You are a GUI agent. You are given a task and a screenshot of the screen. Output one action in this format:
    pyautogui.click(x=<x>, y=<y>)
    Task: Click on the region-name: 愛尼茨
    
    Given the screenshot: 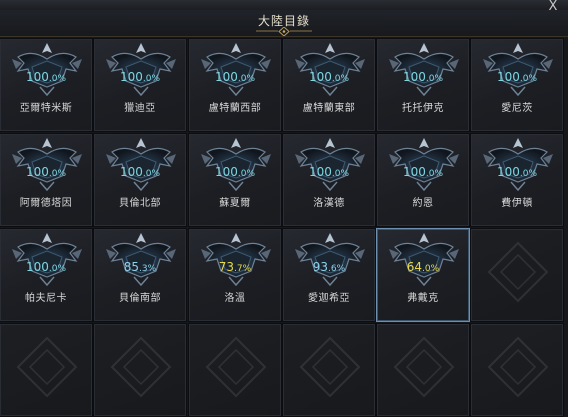 What is the action you would take?
    pyautogui.click(x=517, y=108)
    